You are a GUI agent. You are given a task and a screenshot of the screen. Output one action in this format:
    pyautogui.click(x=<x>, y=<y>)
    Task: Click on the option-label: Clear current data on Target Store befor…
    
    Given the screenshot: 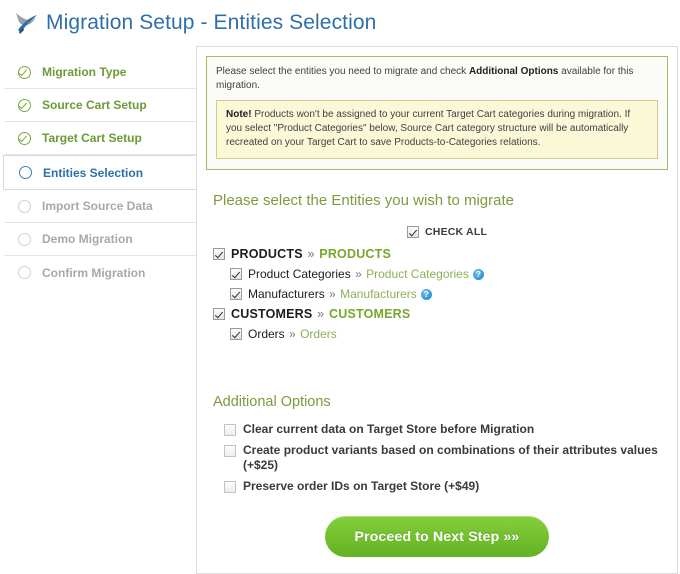 What is the action you would take?
    pyautogui.click(x=389, y=429)
    